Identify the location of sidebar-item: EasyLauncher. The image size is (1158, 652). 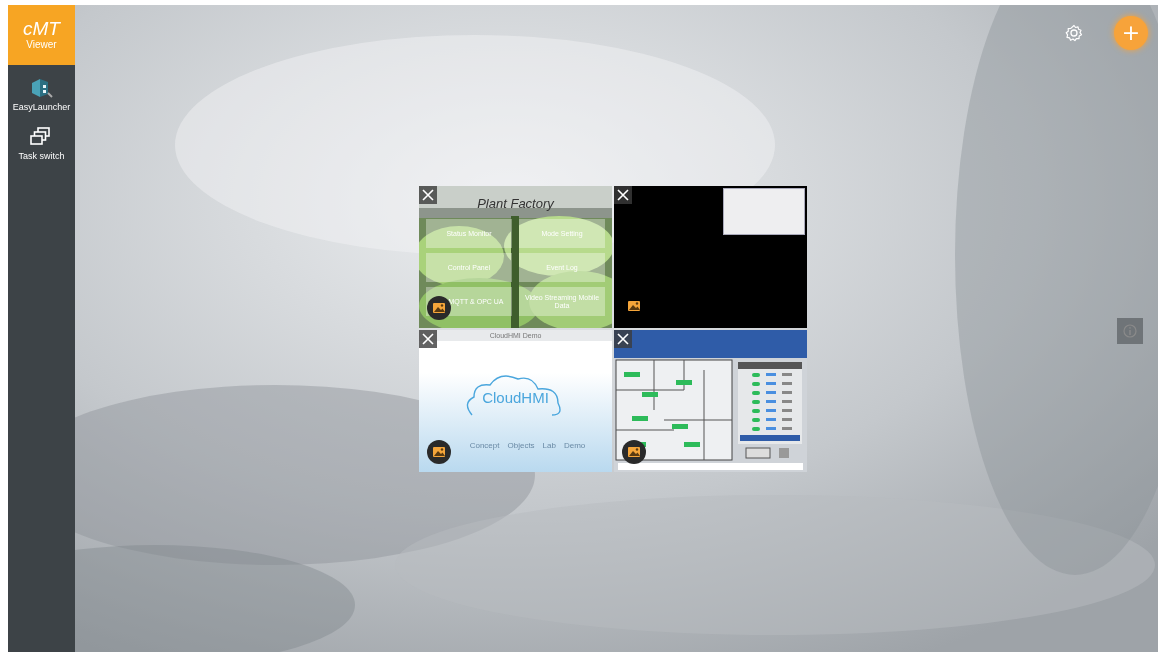
(41, 94).